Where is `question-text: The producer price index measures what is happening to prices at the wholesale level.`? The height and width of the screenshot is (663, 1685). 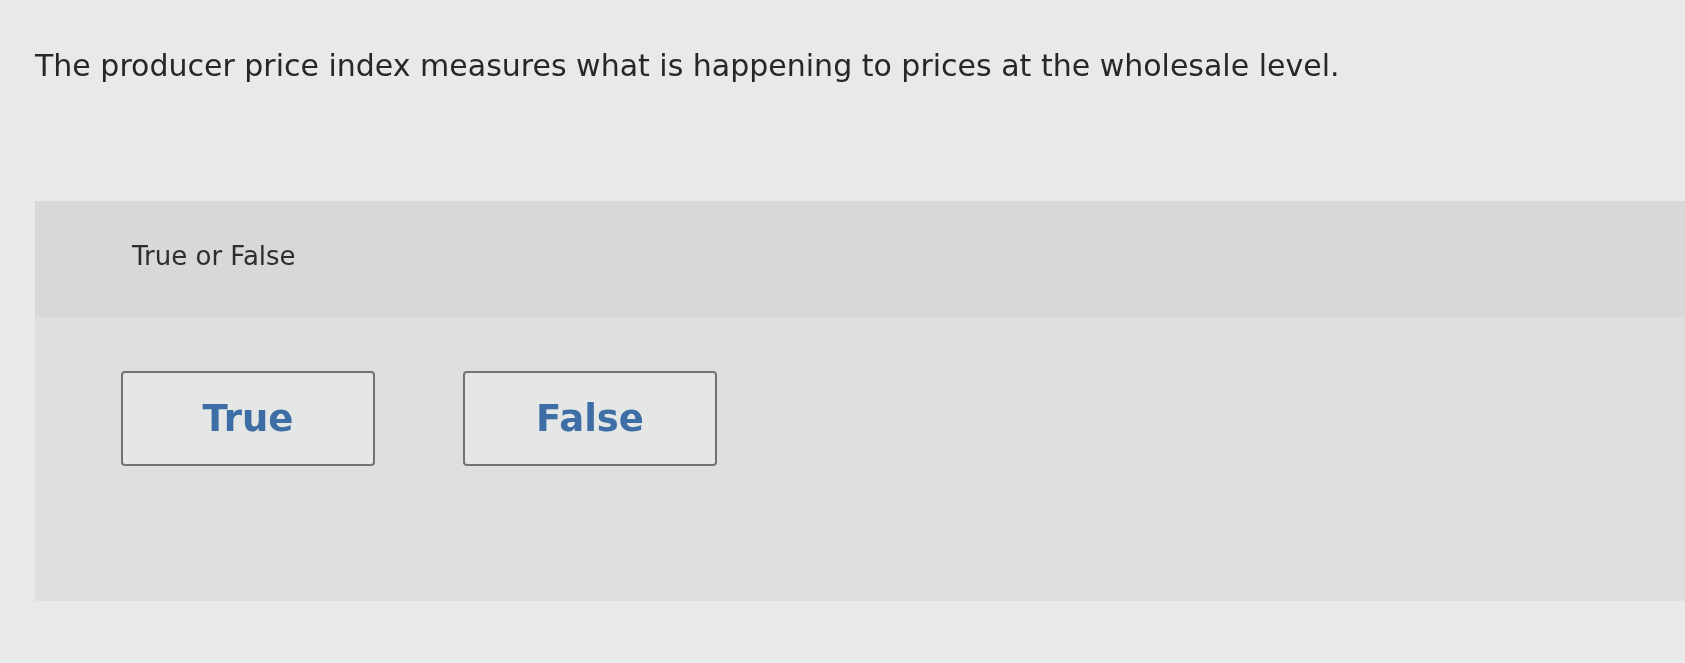 question-text: The producer price index measures what is happening to prices at the wholesale level. is located at coordinates (687, 66).